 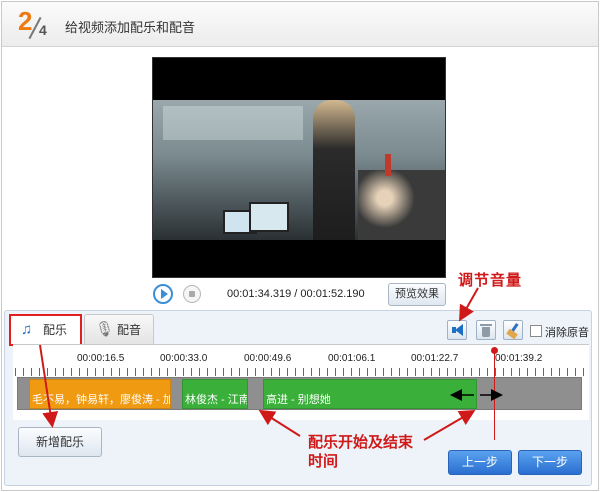 What do you see at coordinates (352, 358) in the screenshot?
I see `ruler-label: 00:01:06.1` at bounding box center [352, 358].